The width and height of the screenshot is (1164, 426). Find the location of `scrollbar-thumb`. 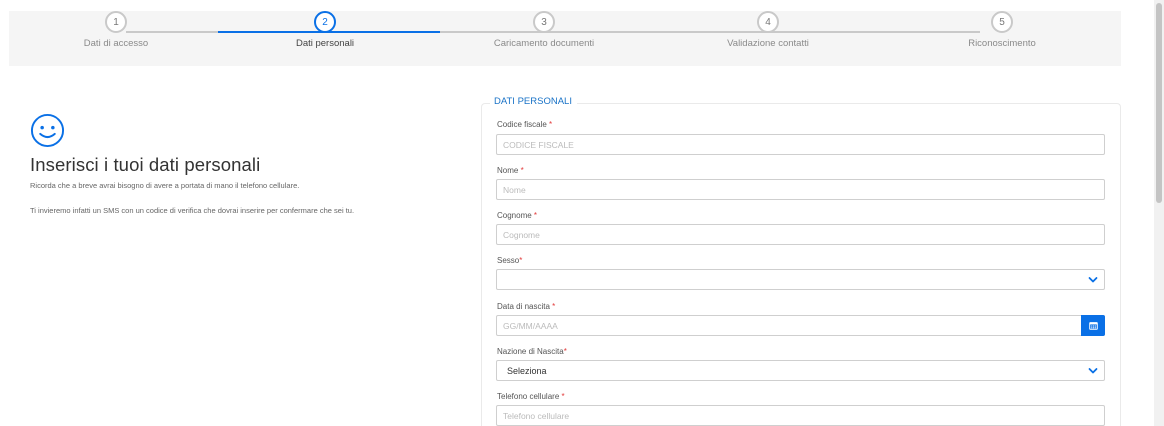

scrollbar-thumb is located at coordinates (1159, 103).